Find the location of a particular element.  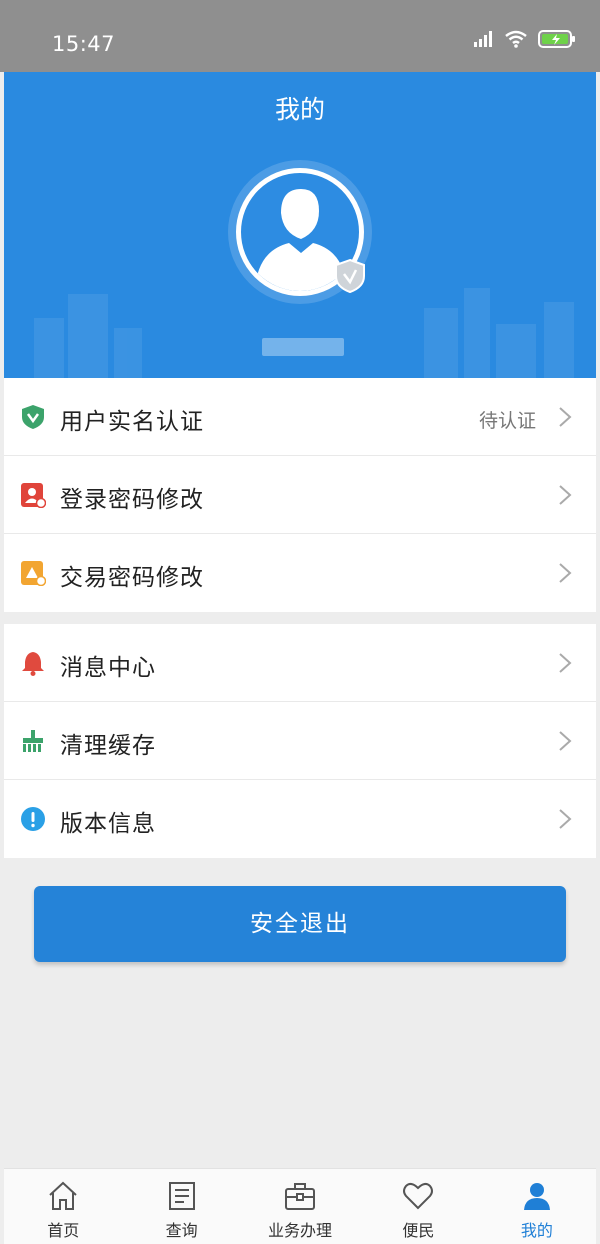

battery-icon is located at coordinates (556, 39).